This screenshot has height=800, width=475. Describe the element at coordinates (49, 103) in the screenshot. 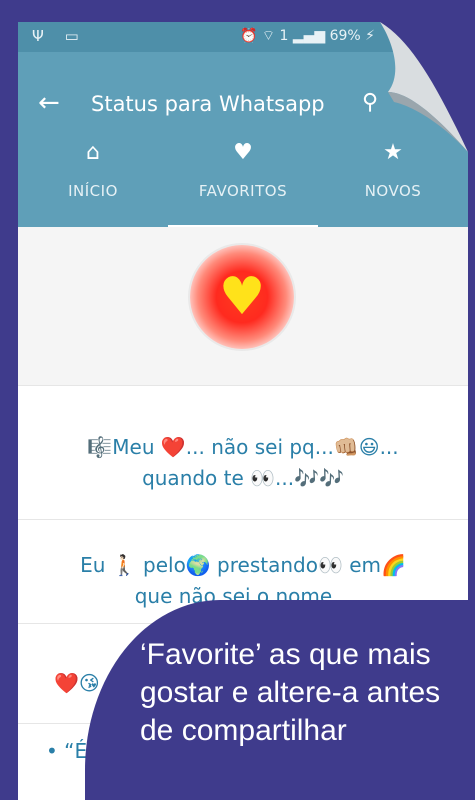

I see `back-arrow-icon: ←` at that location.